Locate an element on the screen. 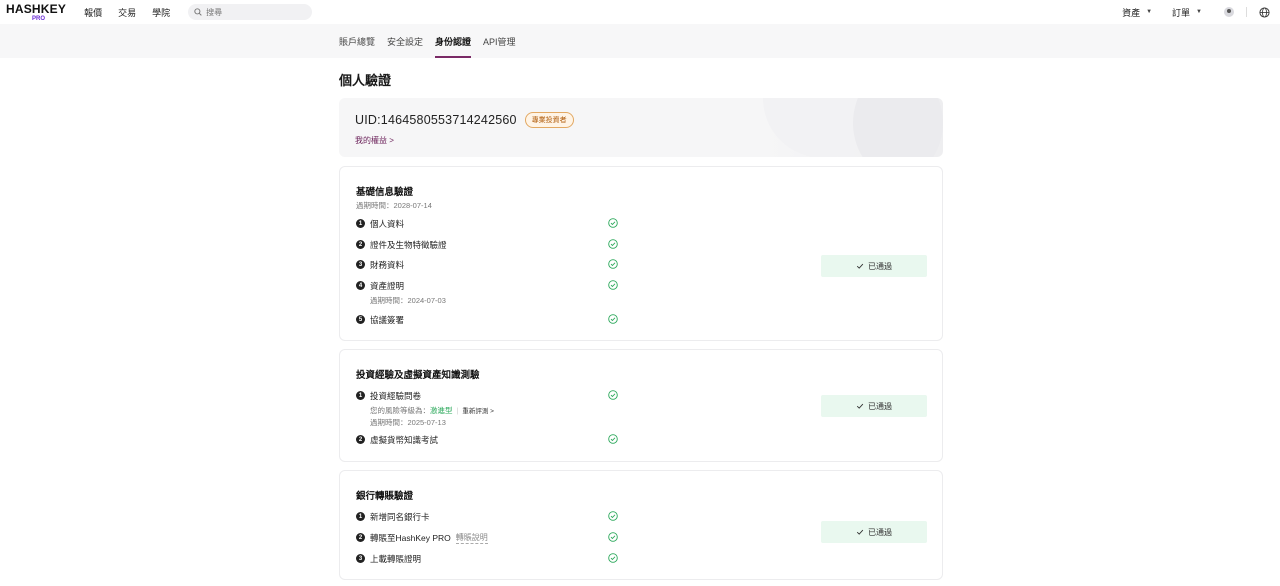  search-input is located at coordinates (251, 12).